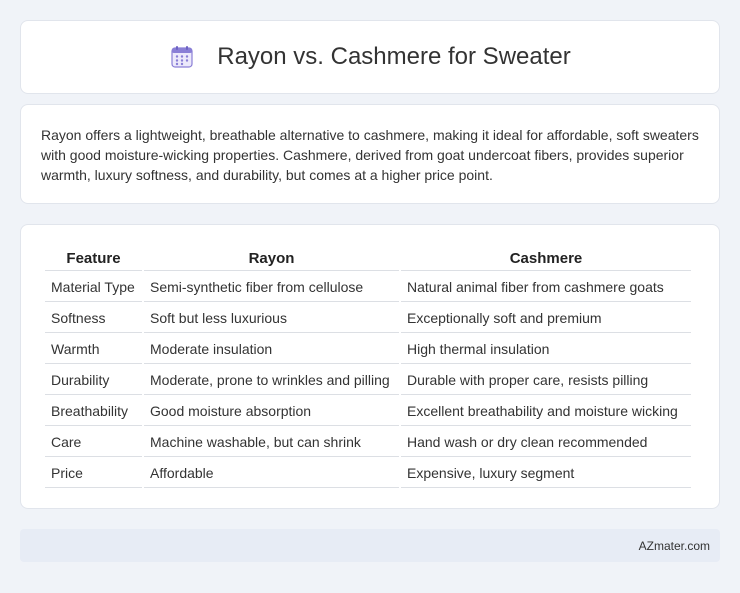 This screenshot has height=593, width=740. I want to click on table-header-row: Feature Rayon Cashmere, so click(368, 259).